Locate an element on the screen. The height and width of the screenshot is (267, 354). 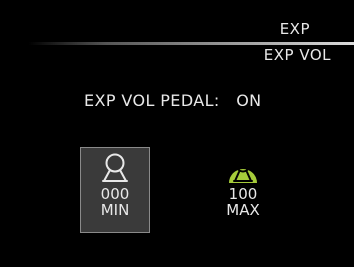
parameter-row: EXP VOL PEDAL: ON is located at coordinates (173, 100).